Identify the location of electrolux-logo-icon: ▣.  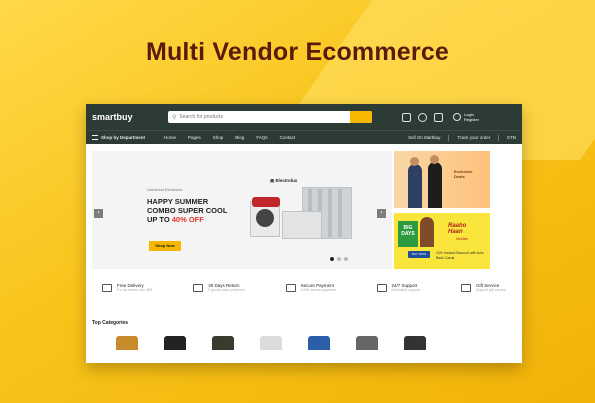
(272, 180).